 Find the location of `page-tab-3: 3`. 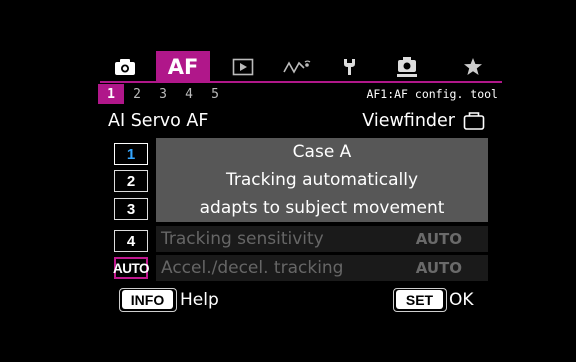

page-tab-3: 3 is located at coordinates (163, 94).